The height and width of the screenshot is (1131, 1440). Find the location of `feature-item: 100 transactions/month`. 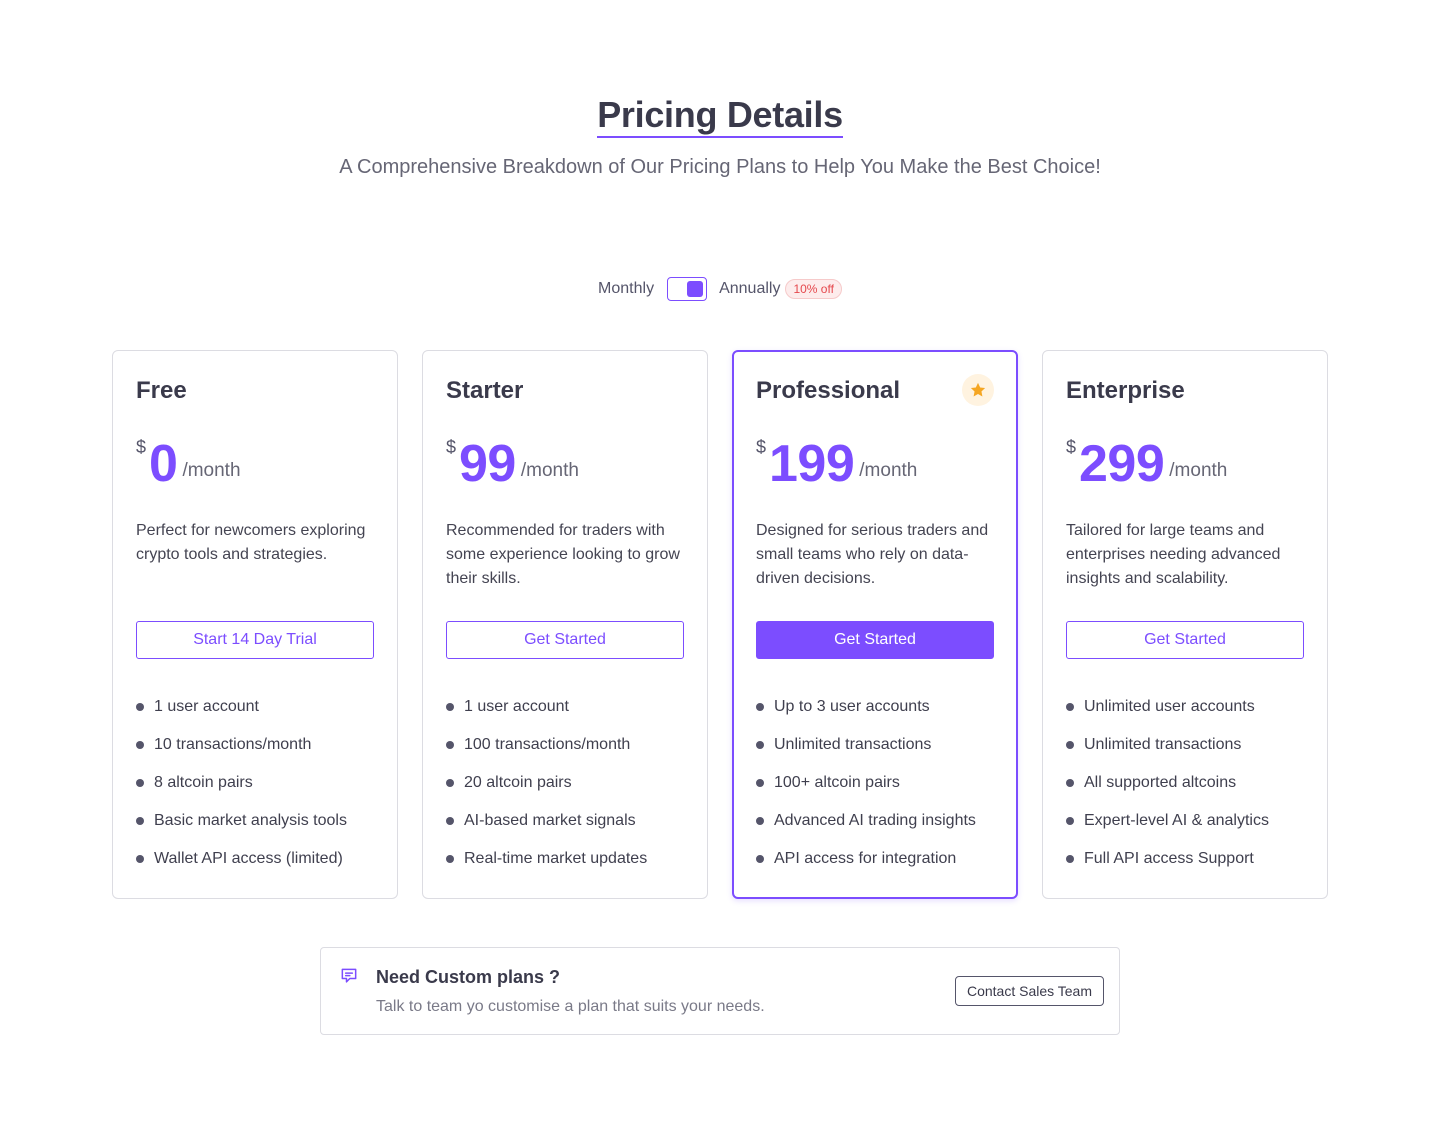

feature-item: 100 transactions/month is located at coordinates (546, 753).